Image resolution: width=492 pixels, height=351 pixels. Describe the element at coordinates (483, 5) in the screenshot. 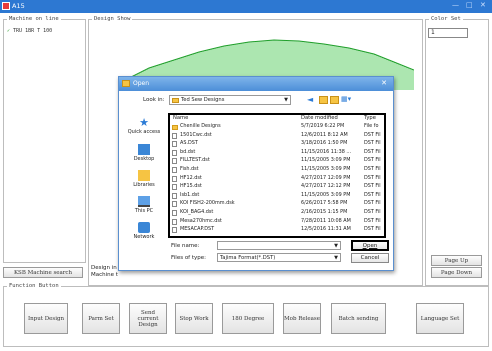

I see `close-button: ✕` at that location.